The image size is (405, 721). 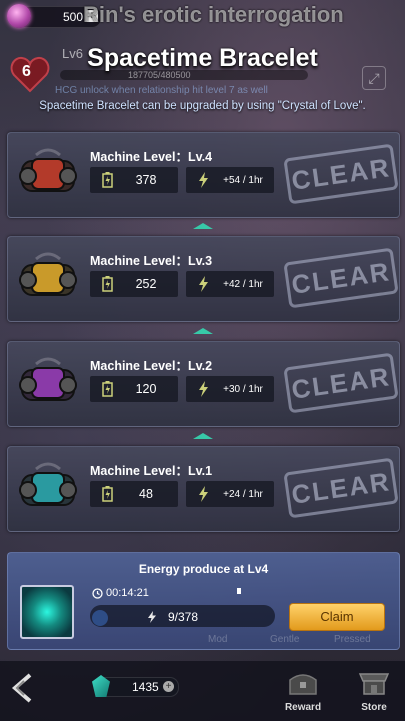 I want to click on battery-stat: 252, so click(x=134, y=284).